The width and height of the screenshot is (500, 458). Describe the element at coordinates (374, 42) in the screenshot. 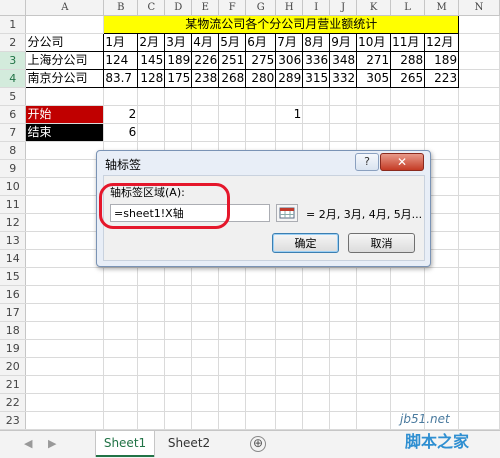

I see `header-cell: 10月` at that location.